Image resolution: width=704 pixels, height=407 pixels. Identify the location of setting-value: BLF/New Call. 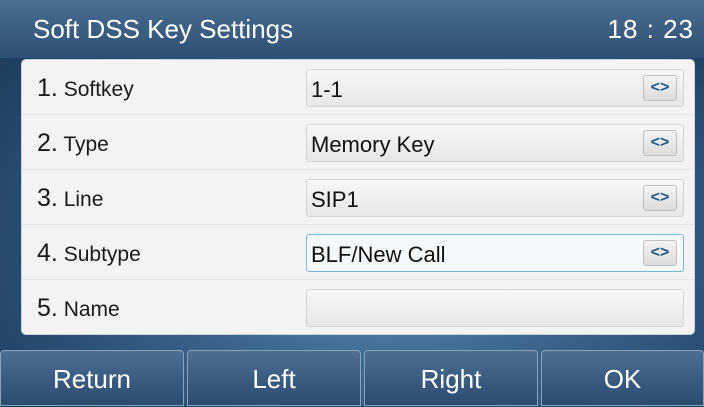
(378, 254).